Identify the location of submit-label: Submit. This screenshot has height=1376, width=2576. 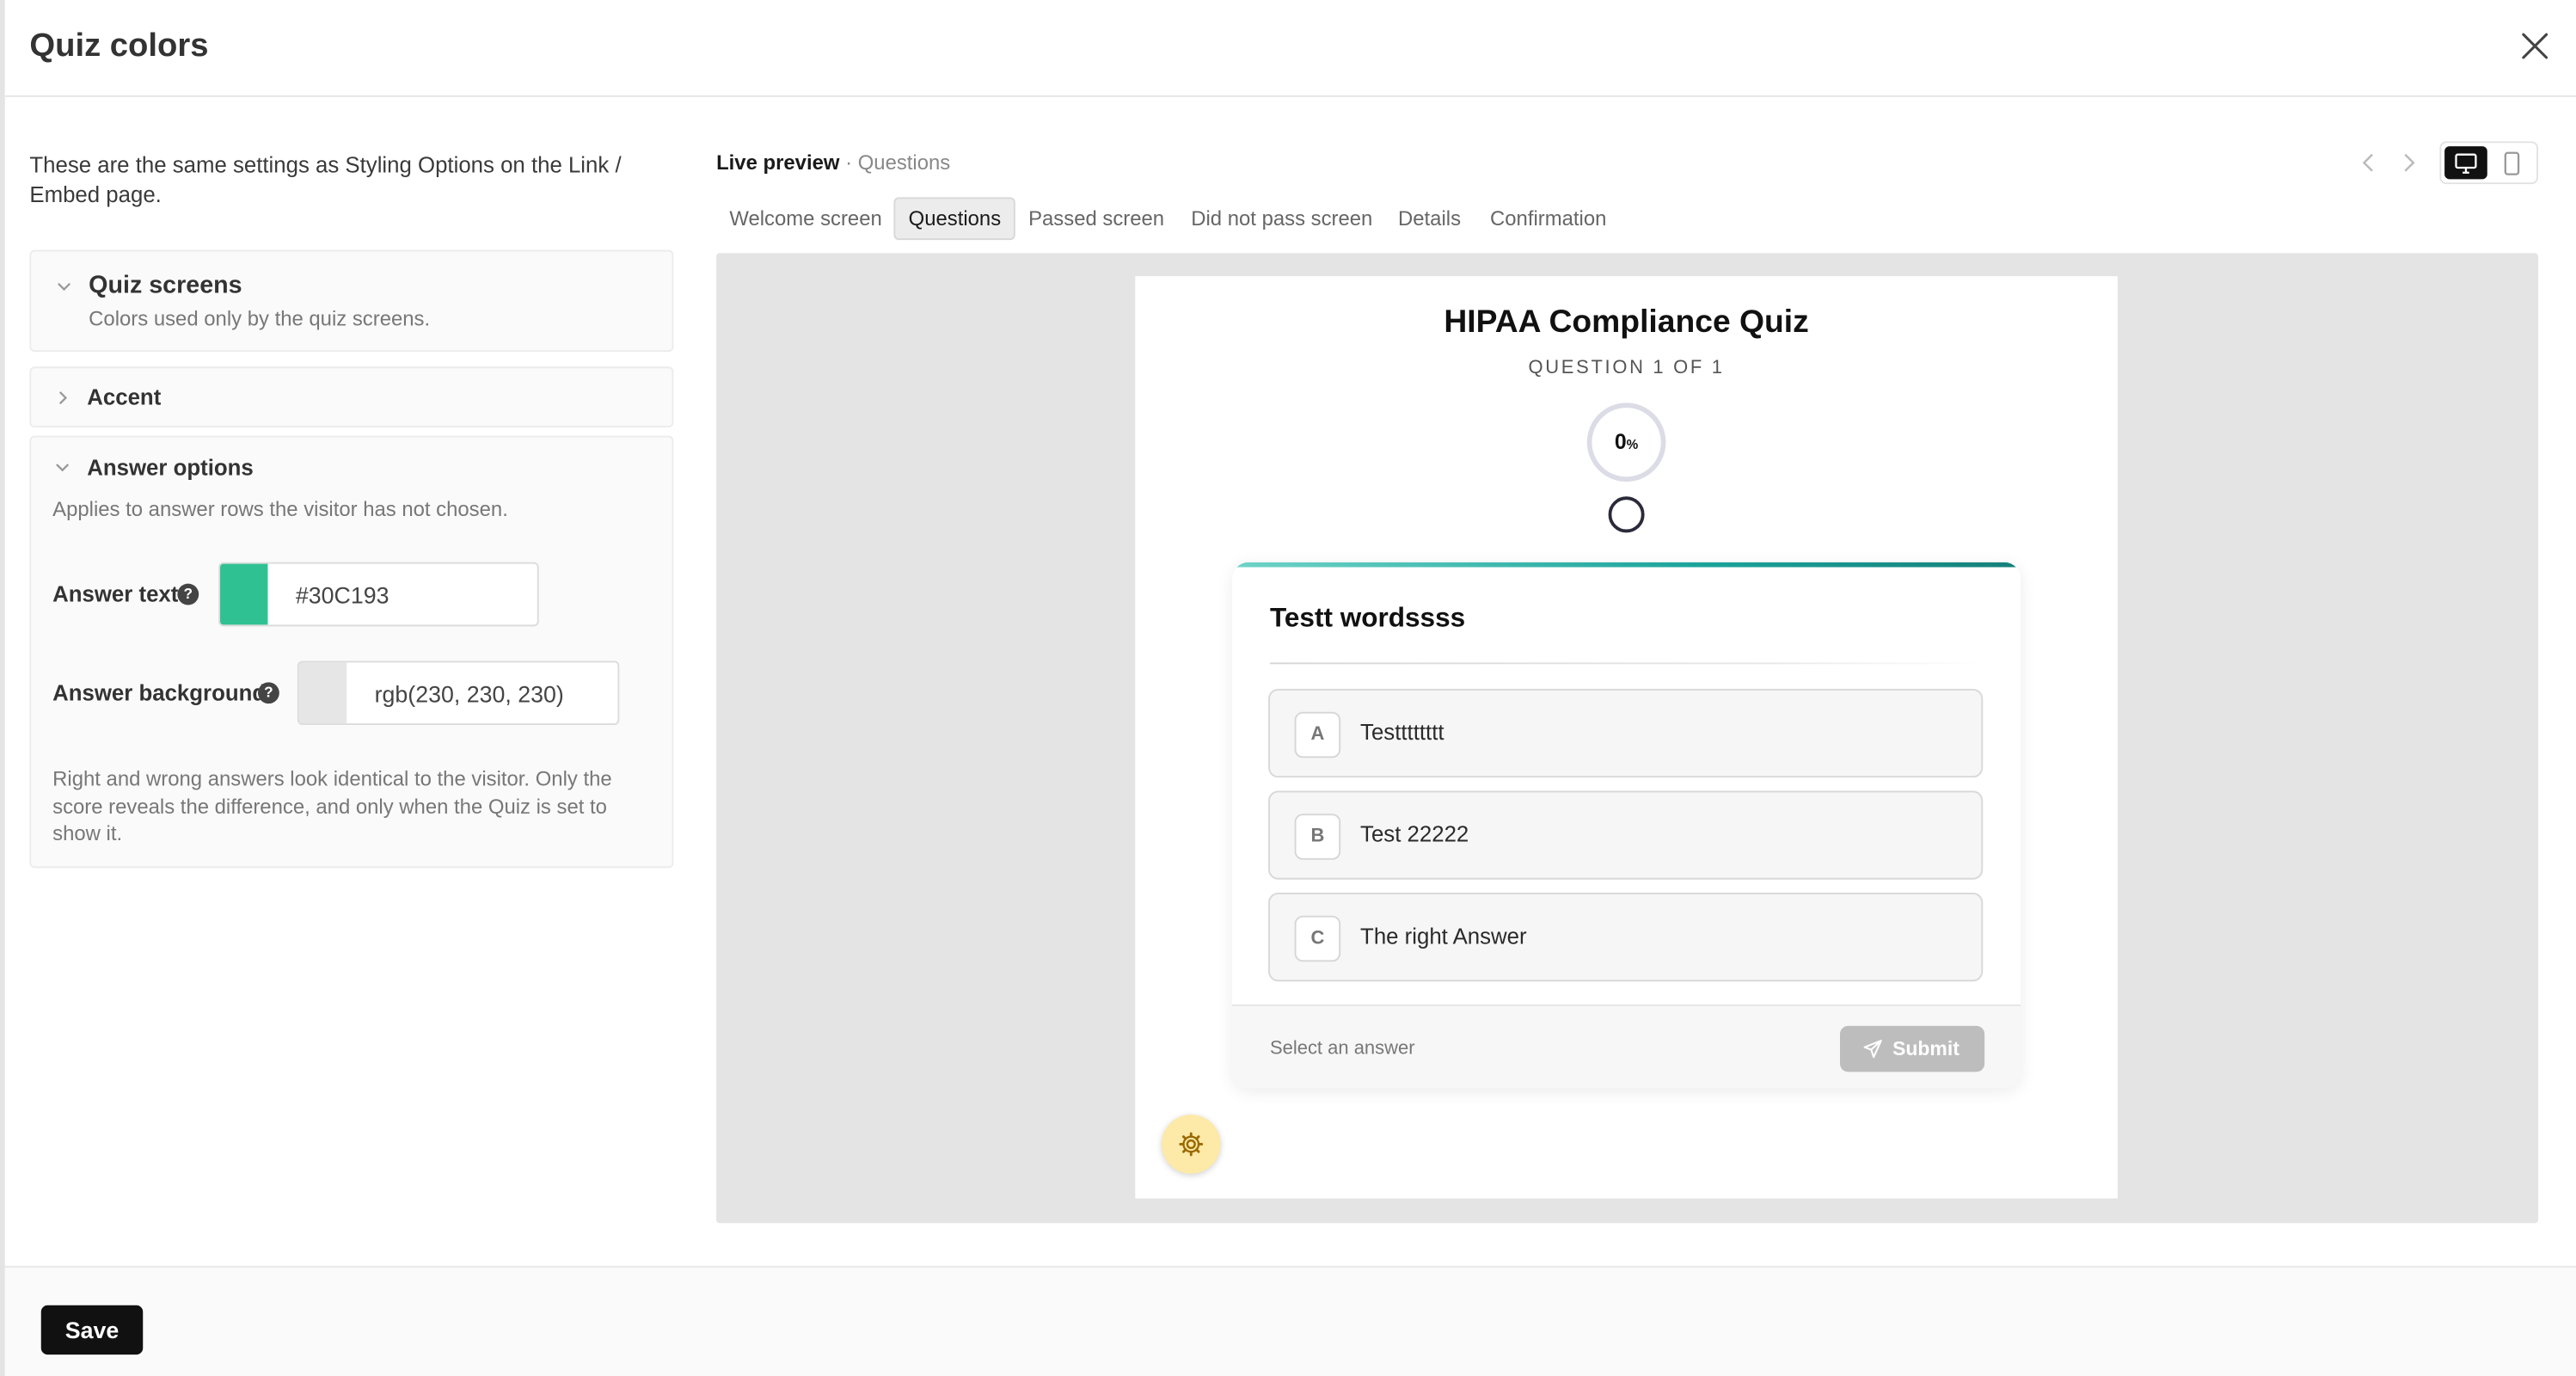
(1926, 1048).